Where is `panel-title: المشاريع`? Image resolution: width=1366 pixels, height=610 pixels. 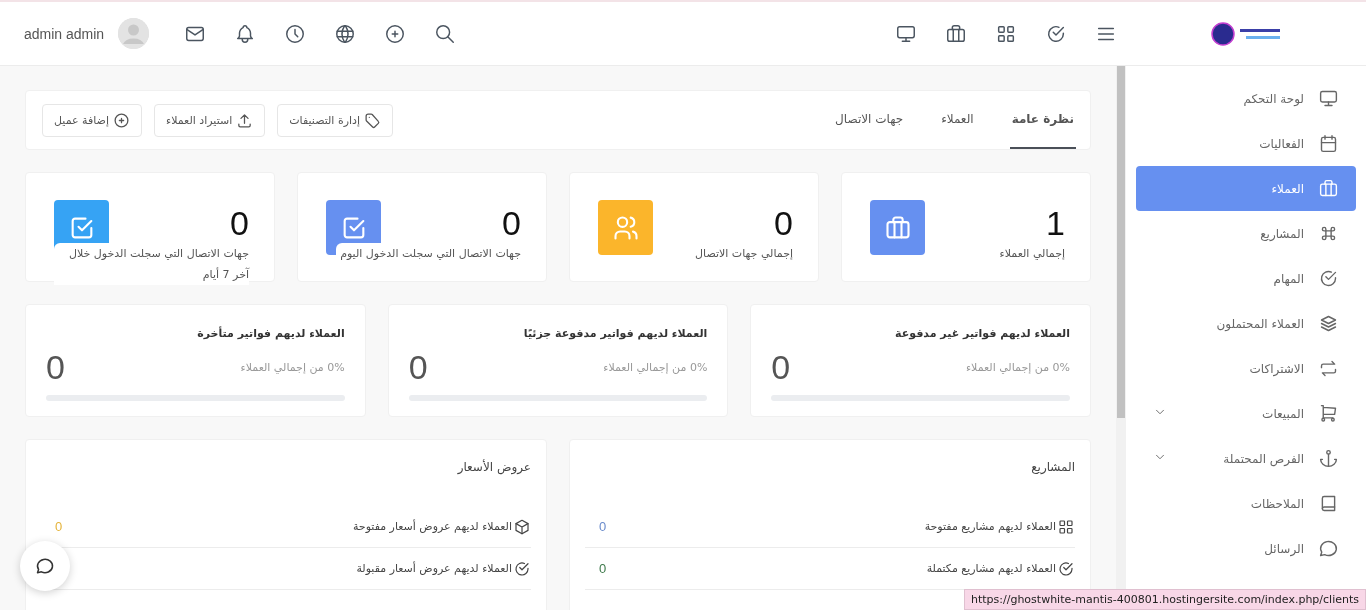
panel-title: المشاريع is located at coordinates (1052, 467).